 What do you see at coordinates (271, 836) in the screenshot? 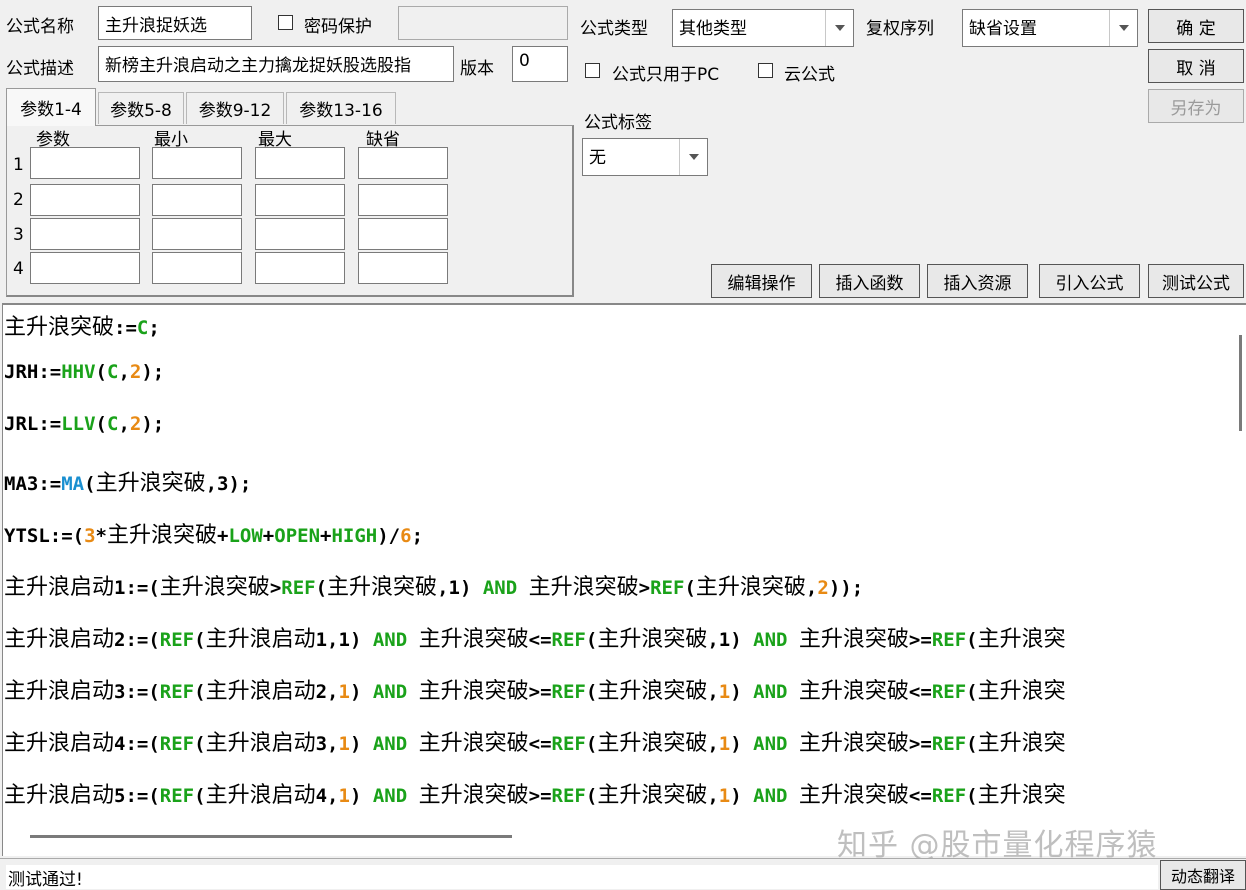
I see `horizontal-scrollbar` at bounding box center [271, 836].